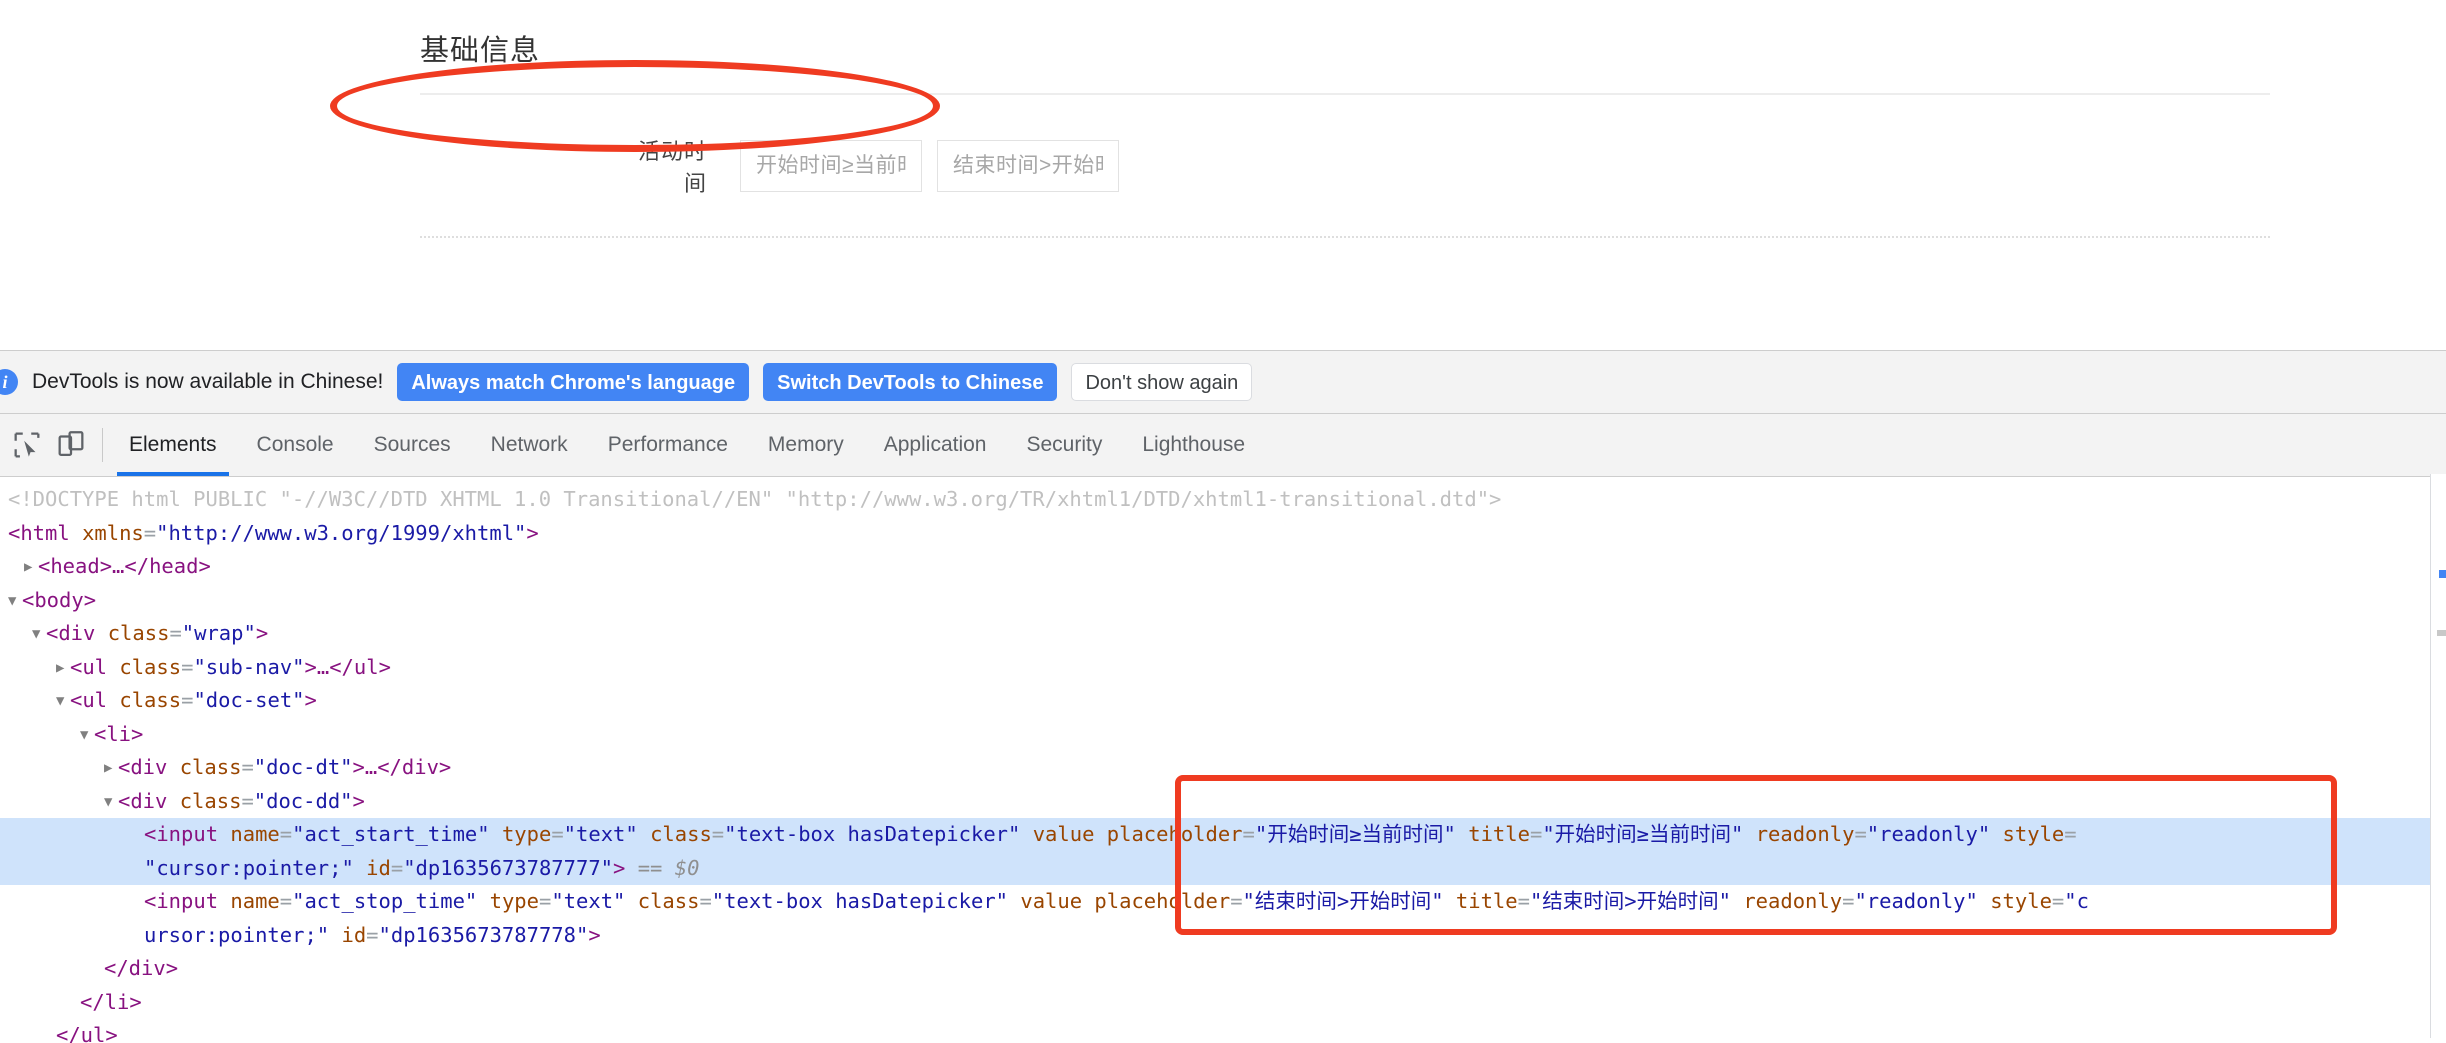 Image resolution: width=2446 pixels, height=1043 pixels. Describe the element at coordinates (354, 934) in the screenshot. I see `input2-id-attr: id` at that location.